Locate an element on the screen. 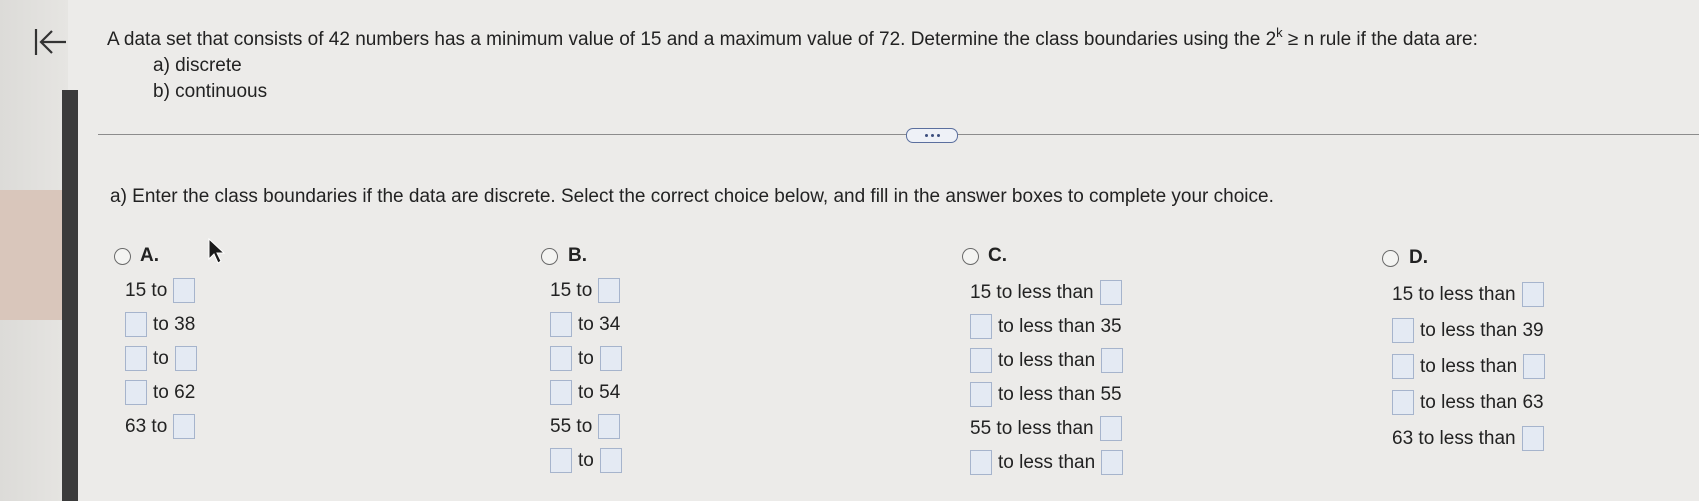 The height and width of the screenshot is (501, 1699). choice-b-label: B. is located at coordinates (577, 255).